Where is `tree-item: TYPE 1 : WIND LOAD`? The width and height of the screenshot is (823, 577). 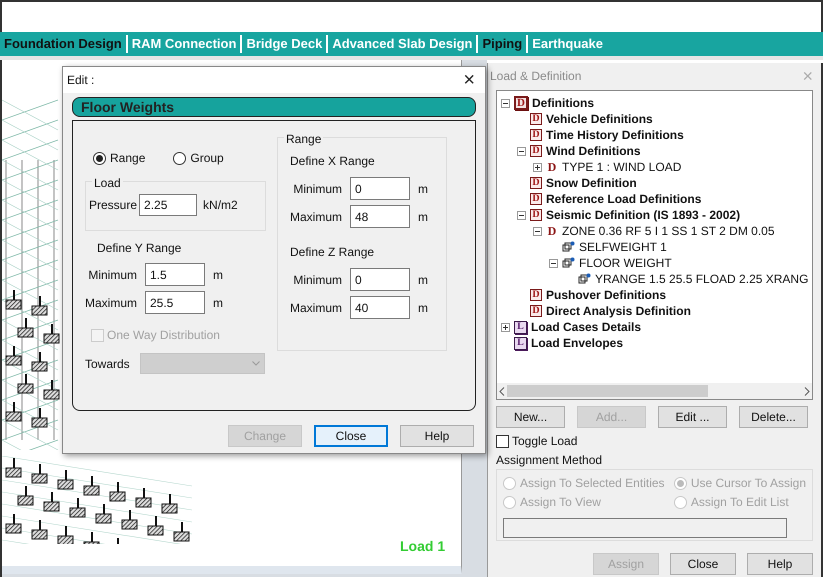 tree-item: TYPE 1 : WIND LOAD is located at coordinates (622, 167).